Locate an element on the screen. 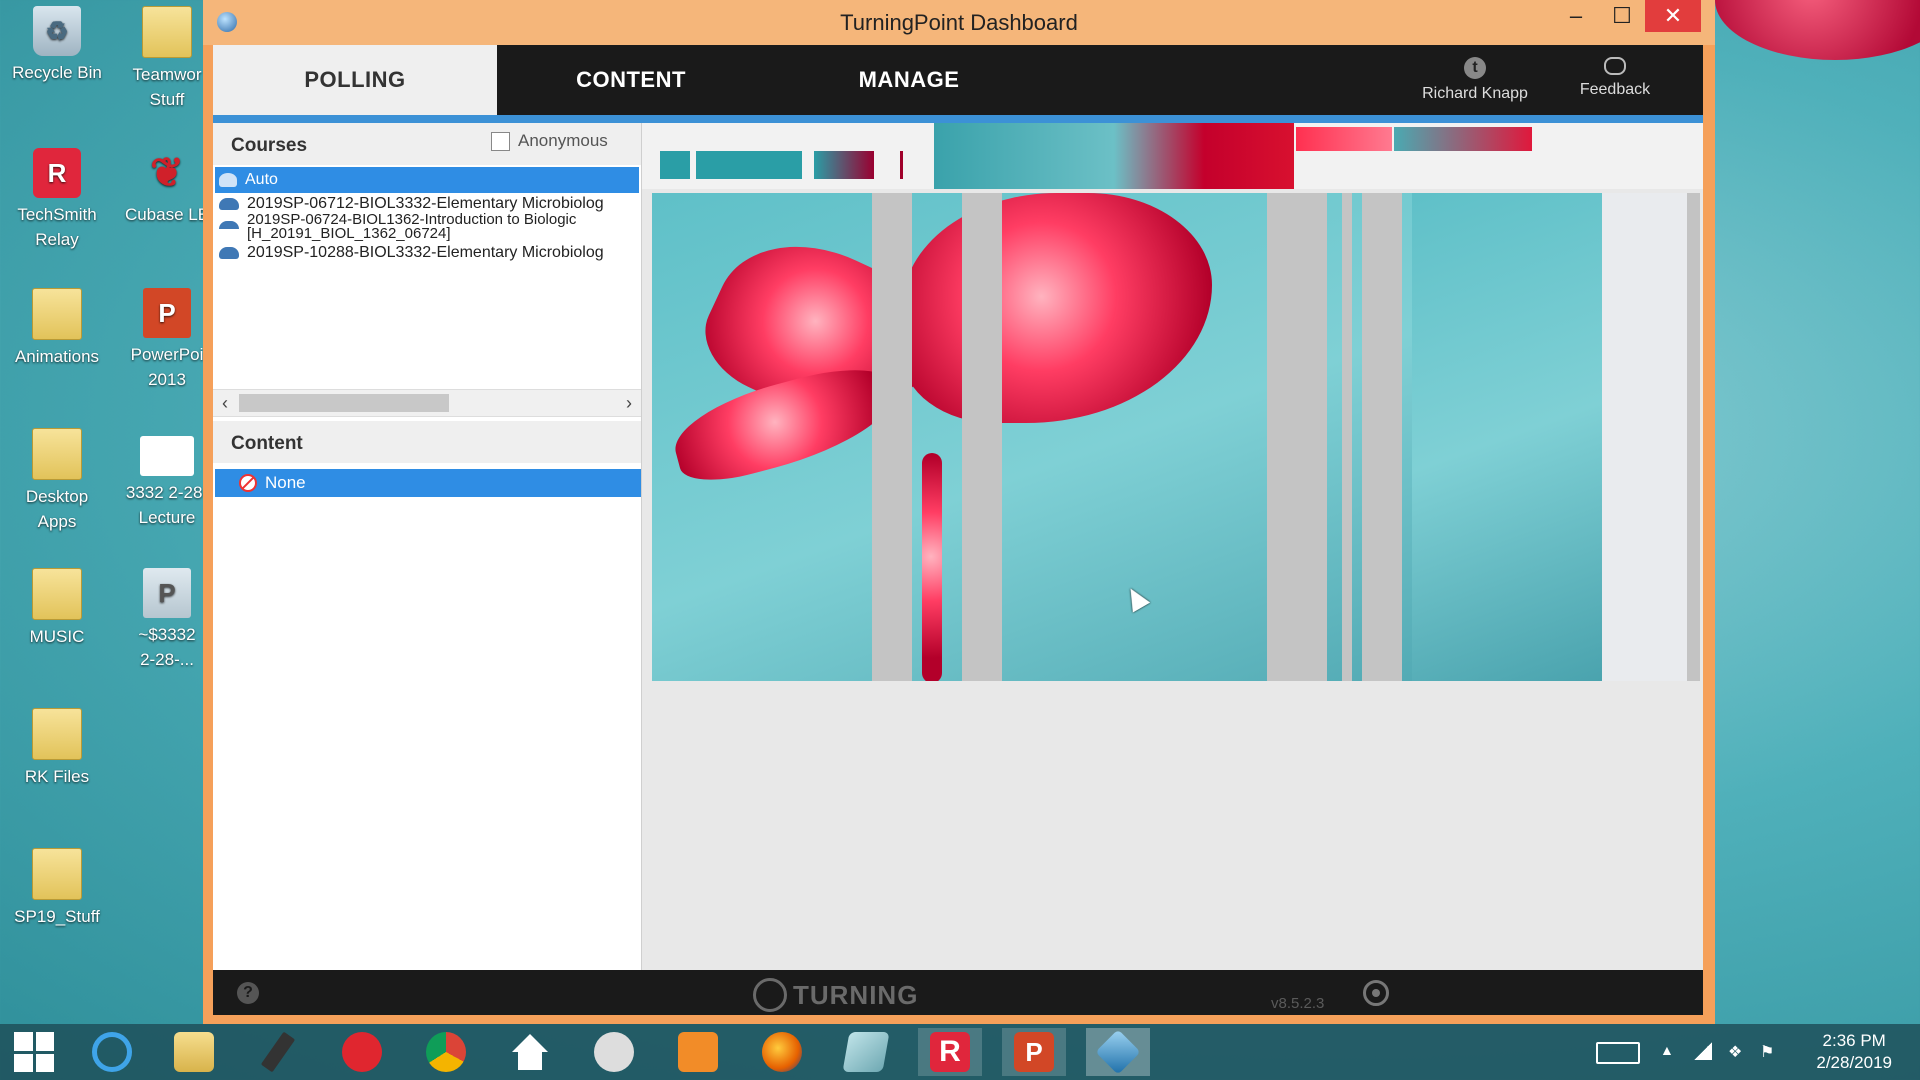 The height and width of the screenshot is (1080, 1920). desktop-icon-rk-files: RK Files is located at coordinates (57, 748).